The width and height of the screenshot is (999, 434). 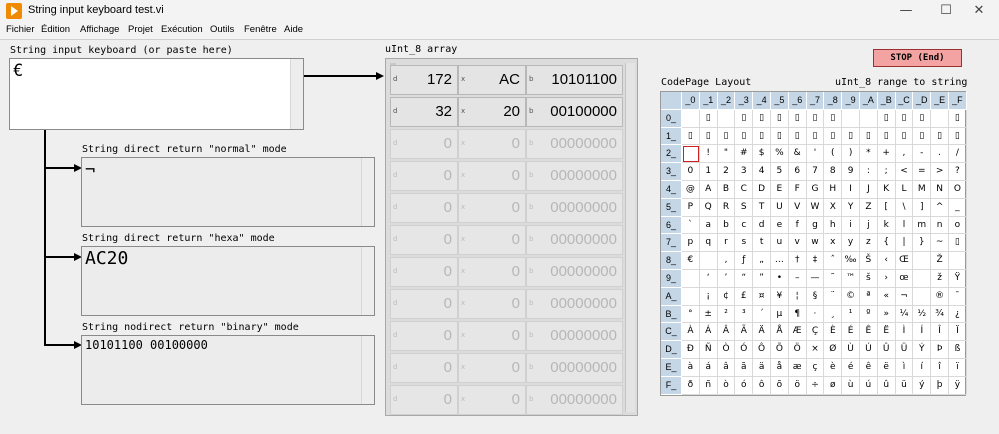 I want to click on codepage-cell: V, so click(x=797, y=207).